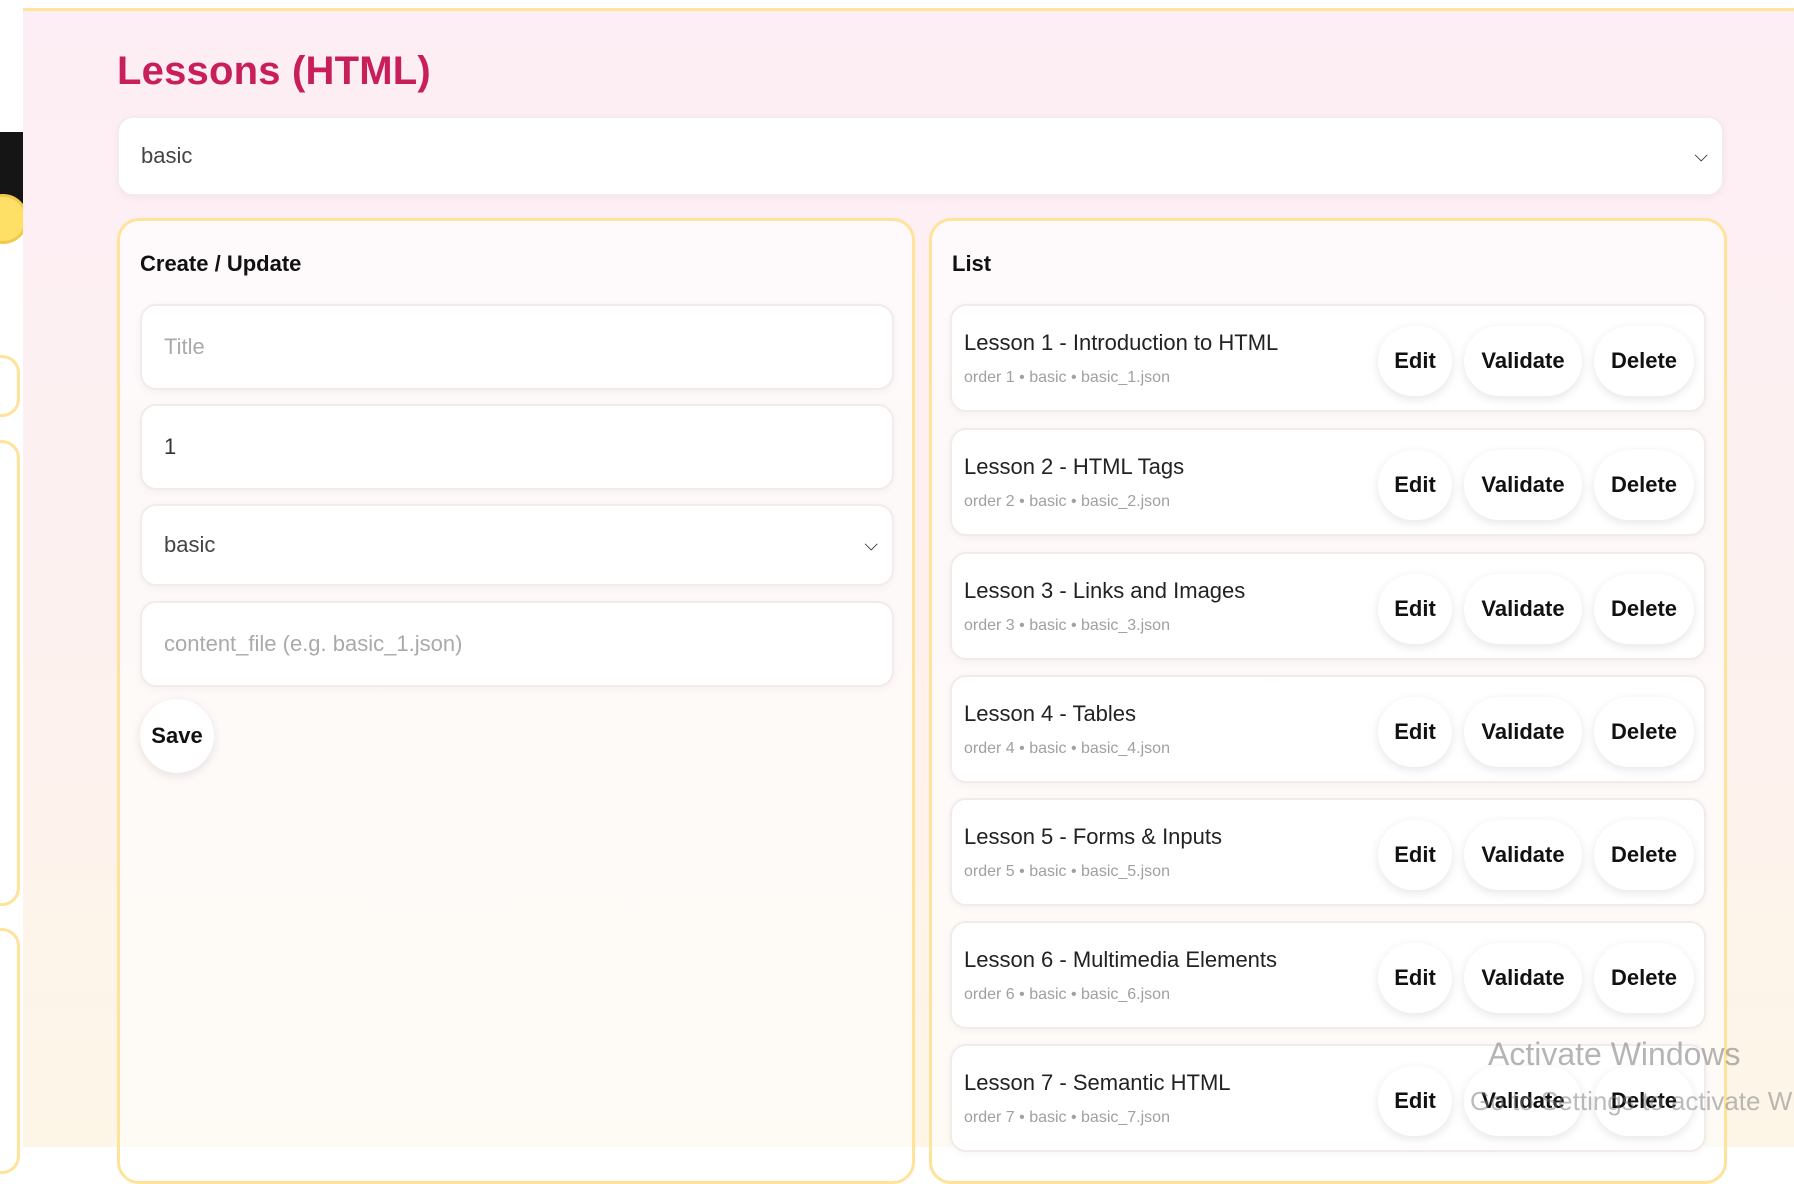  What do you see at coordinates (1067, 501) in the screenshot?
I see `lesson-meta: order 2 • basic • basic_2.json` at bounding box center [1067, 501].